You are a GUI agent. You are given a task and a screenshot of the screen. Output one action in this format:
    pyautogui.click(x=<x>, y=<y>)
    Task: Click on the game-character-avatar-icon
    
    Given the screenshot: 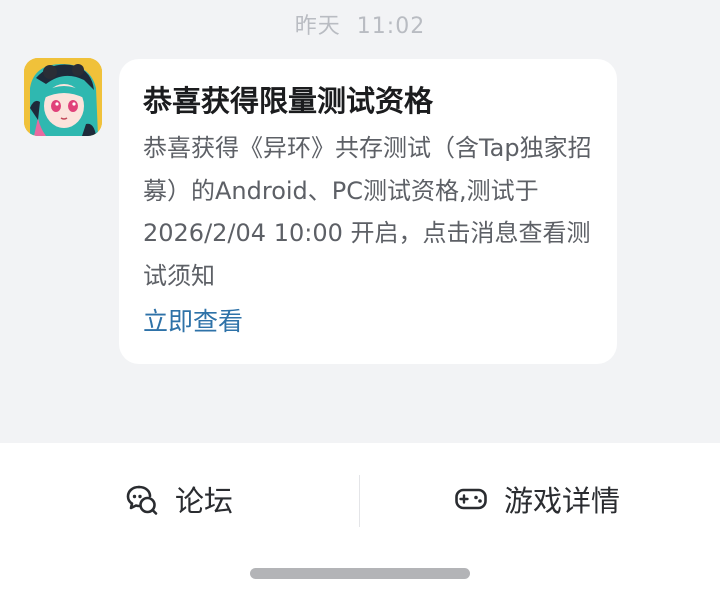 What is the action you would take?
    pyautogui.click(x=63, y=97)
    